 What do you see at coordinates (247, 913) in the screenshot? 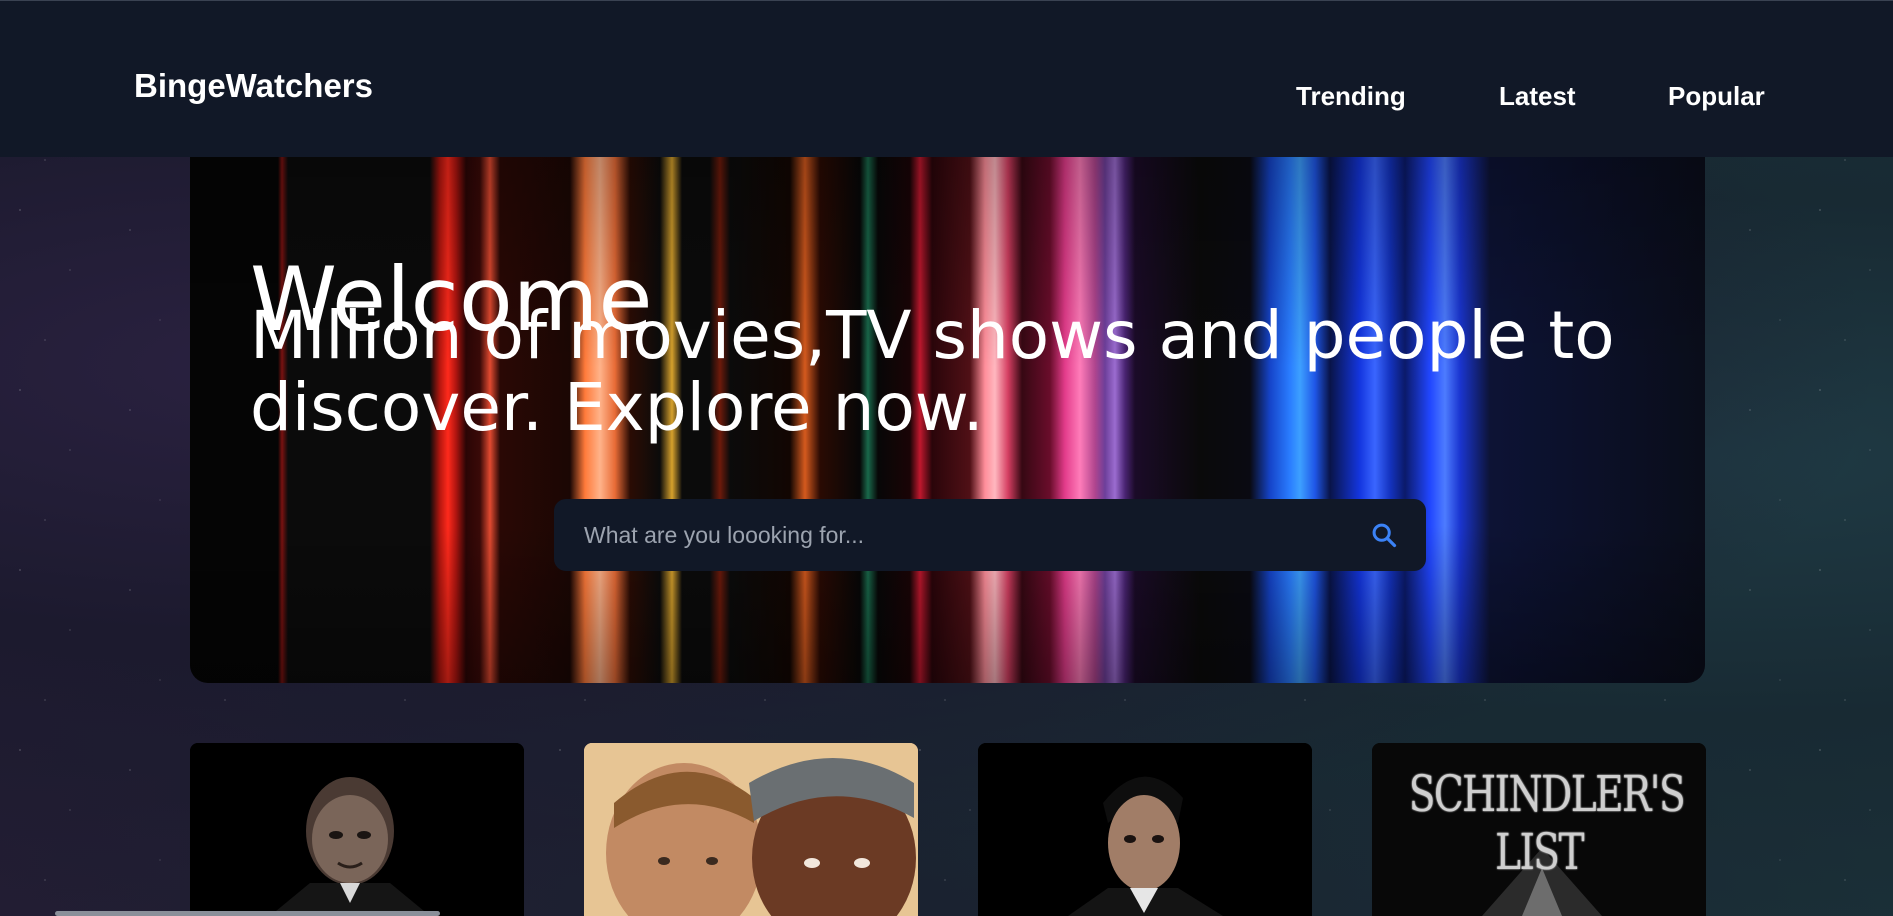
I see `horizontal-scrollbar` at bounding box center [247, 913].